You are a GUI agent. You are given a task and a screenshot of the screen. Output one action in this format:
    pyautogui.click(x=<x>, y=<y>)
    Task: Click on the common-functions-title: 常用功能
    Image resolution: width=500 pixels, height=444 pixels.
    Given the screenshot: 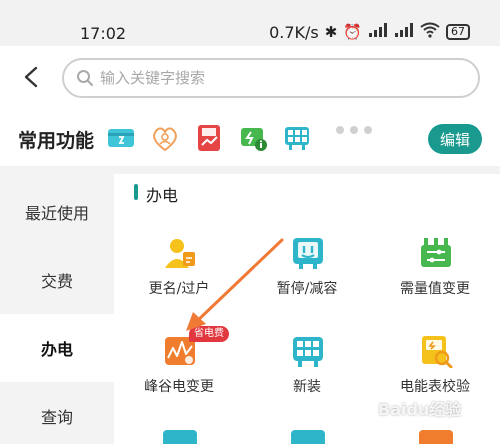 What is the action you would take?
    pyautogui.click(x=56, y=141)
    